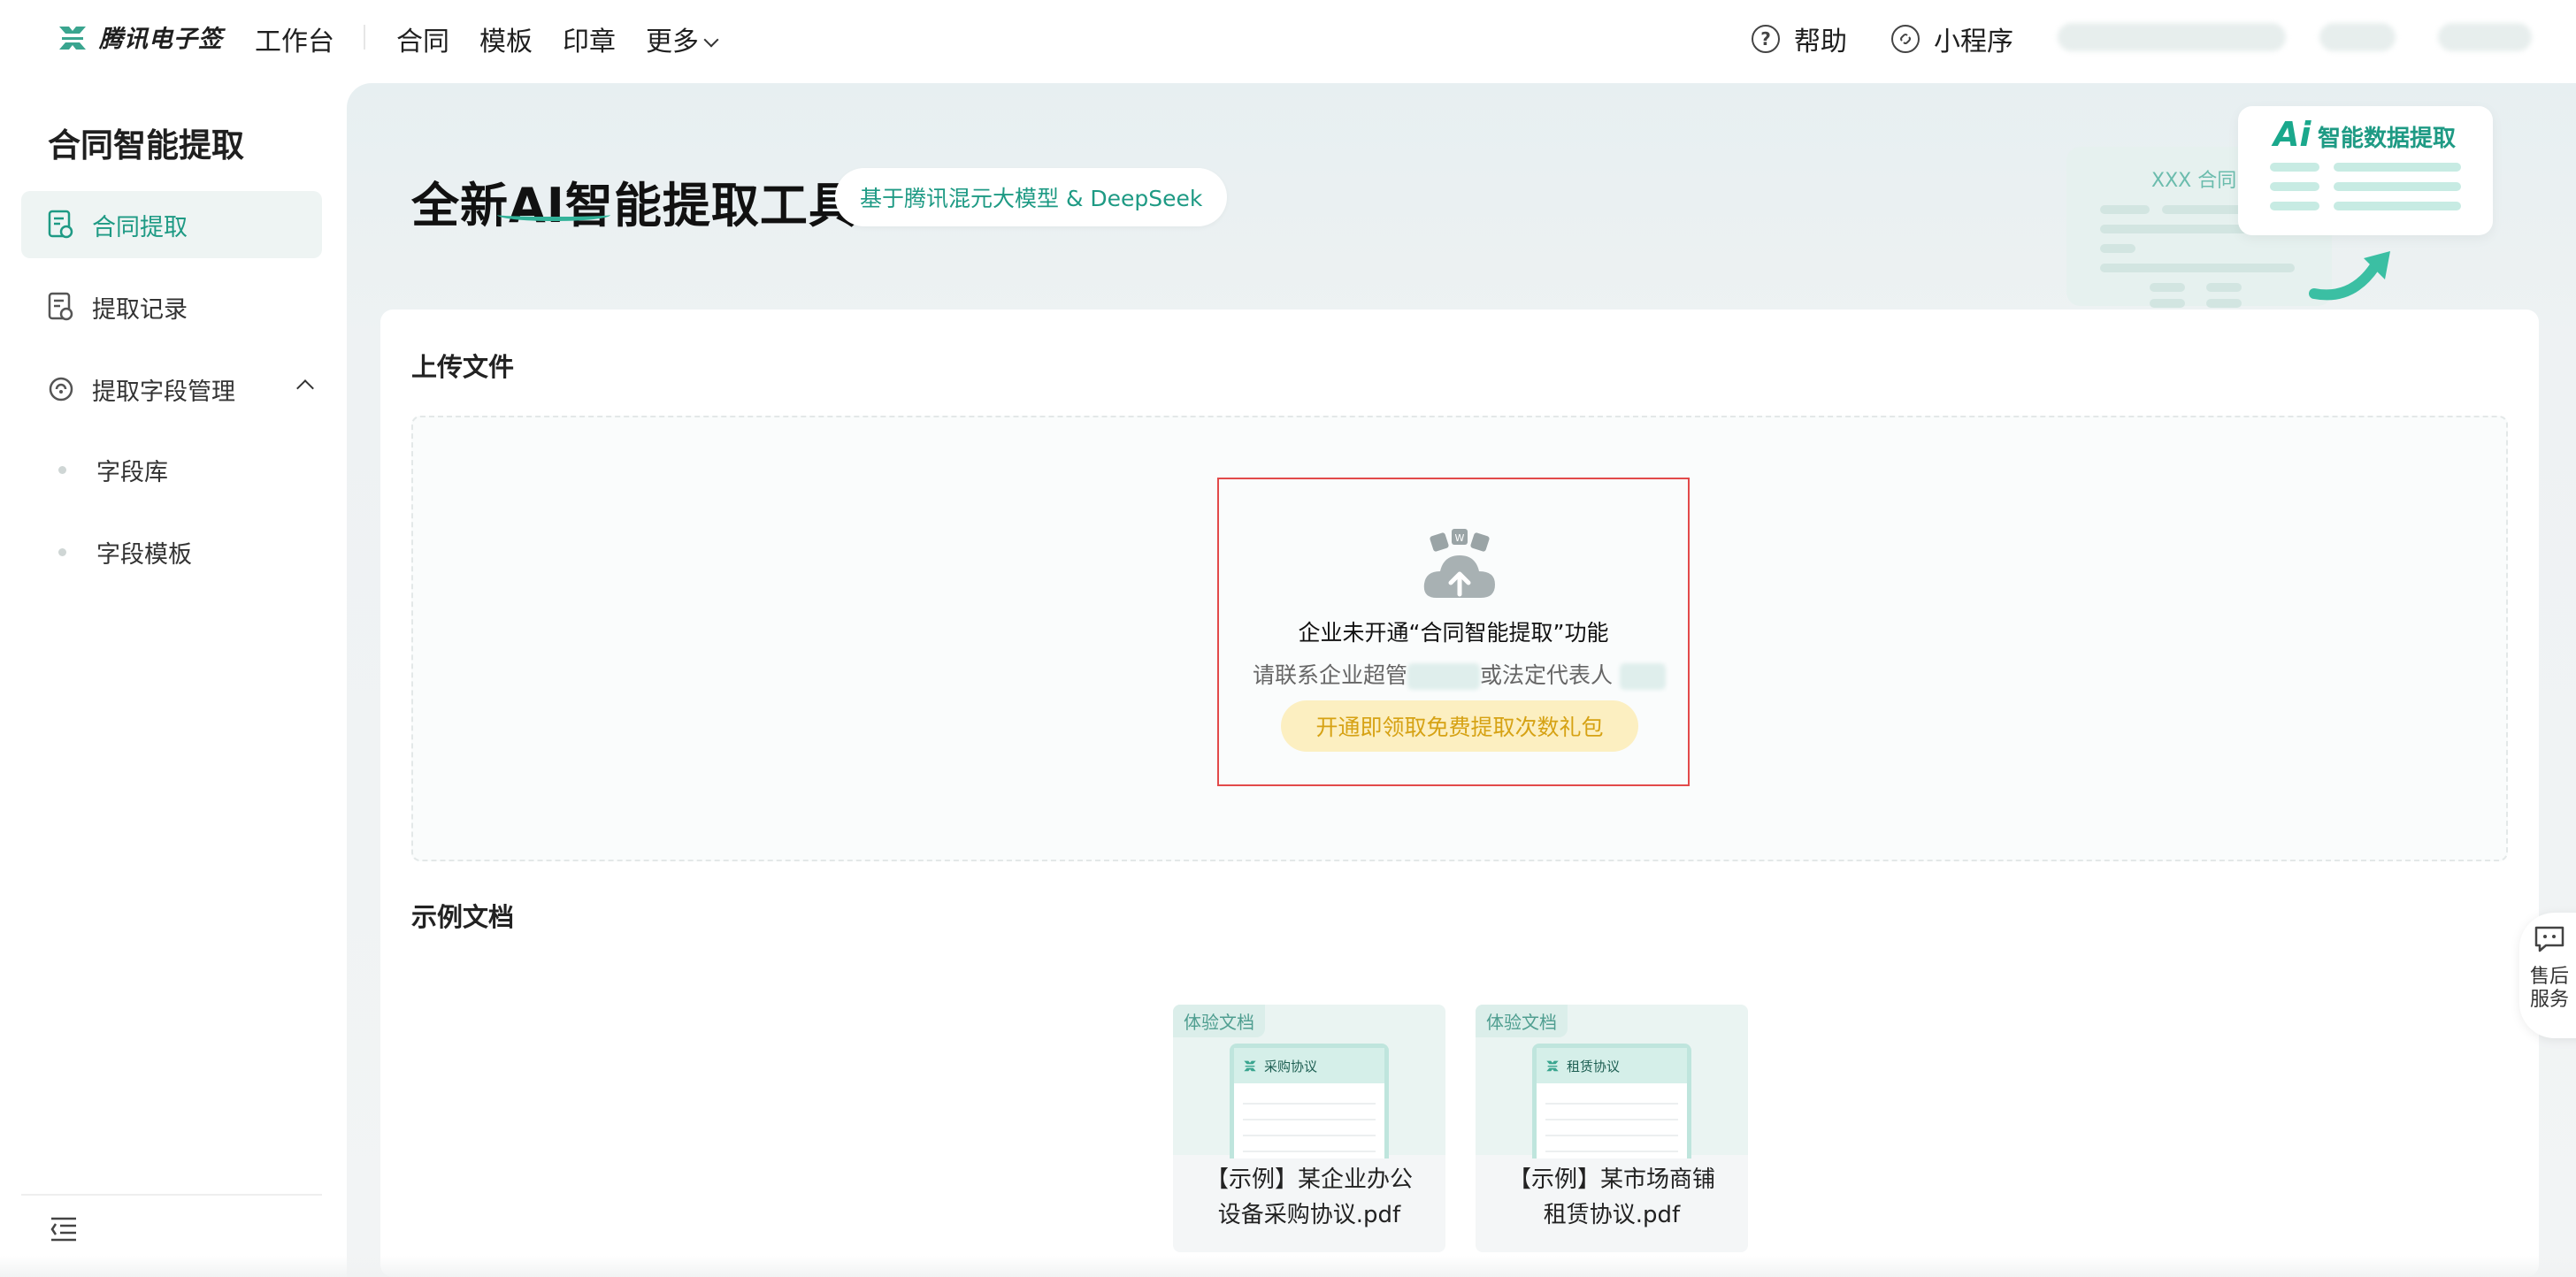 The height and width of the screenshot is (1277, 2576). What do you see at coordinates (1905, 39) in the screenshot?
I see `miniprogram-link-icon` at bounding box center [1905, 39].